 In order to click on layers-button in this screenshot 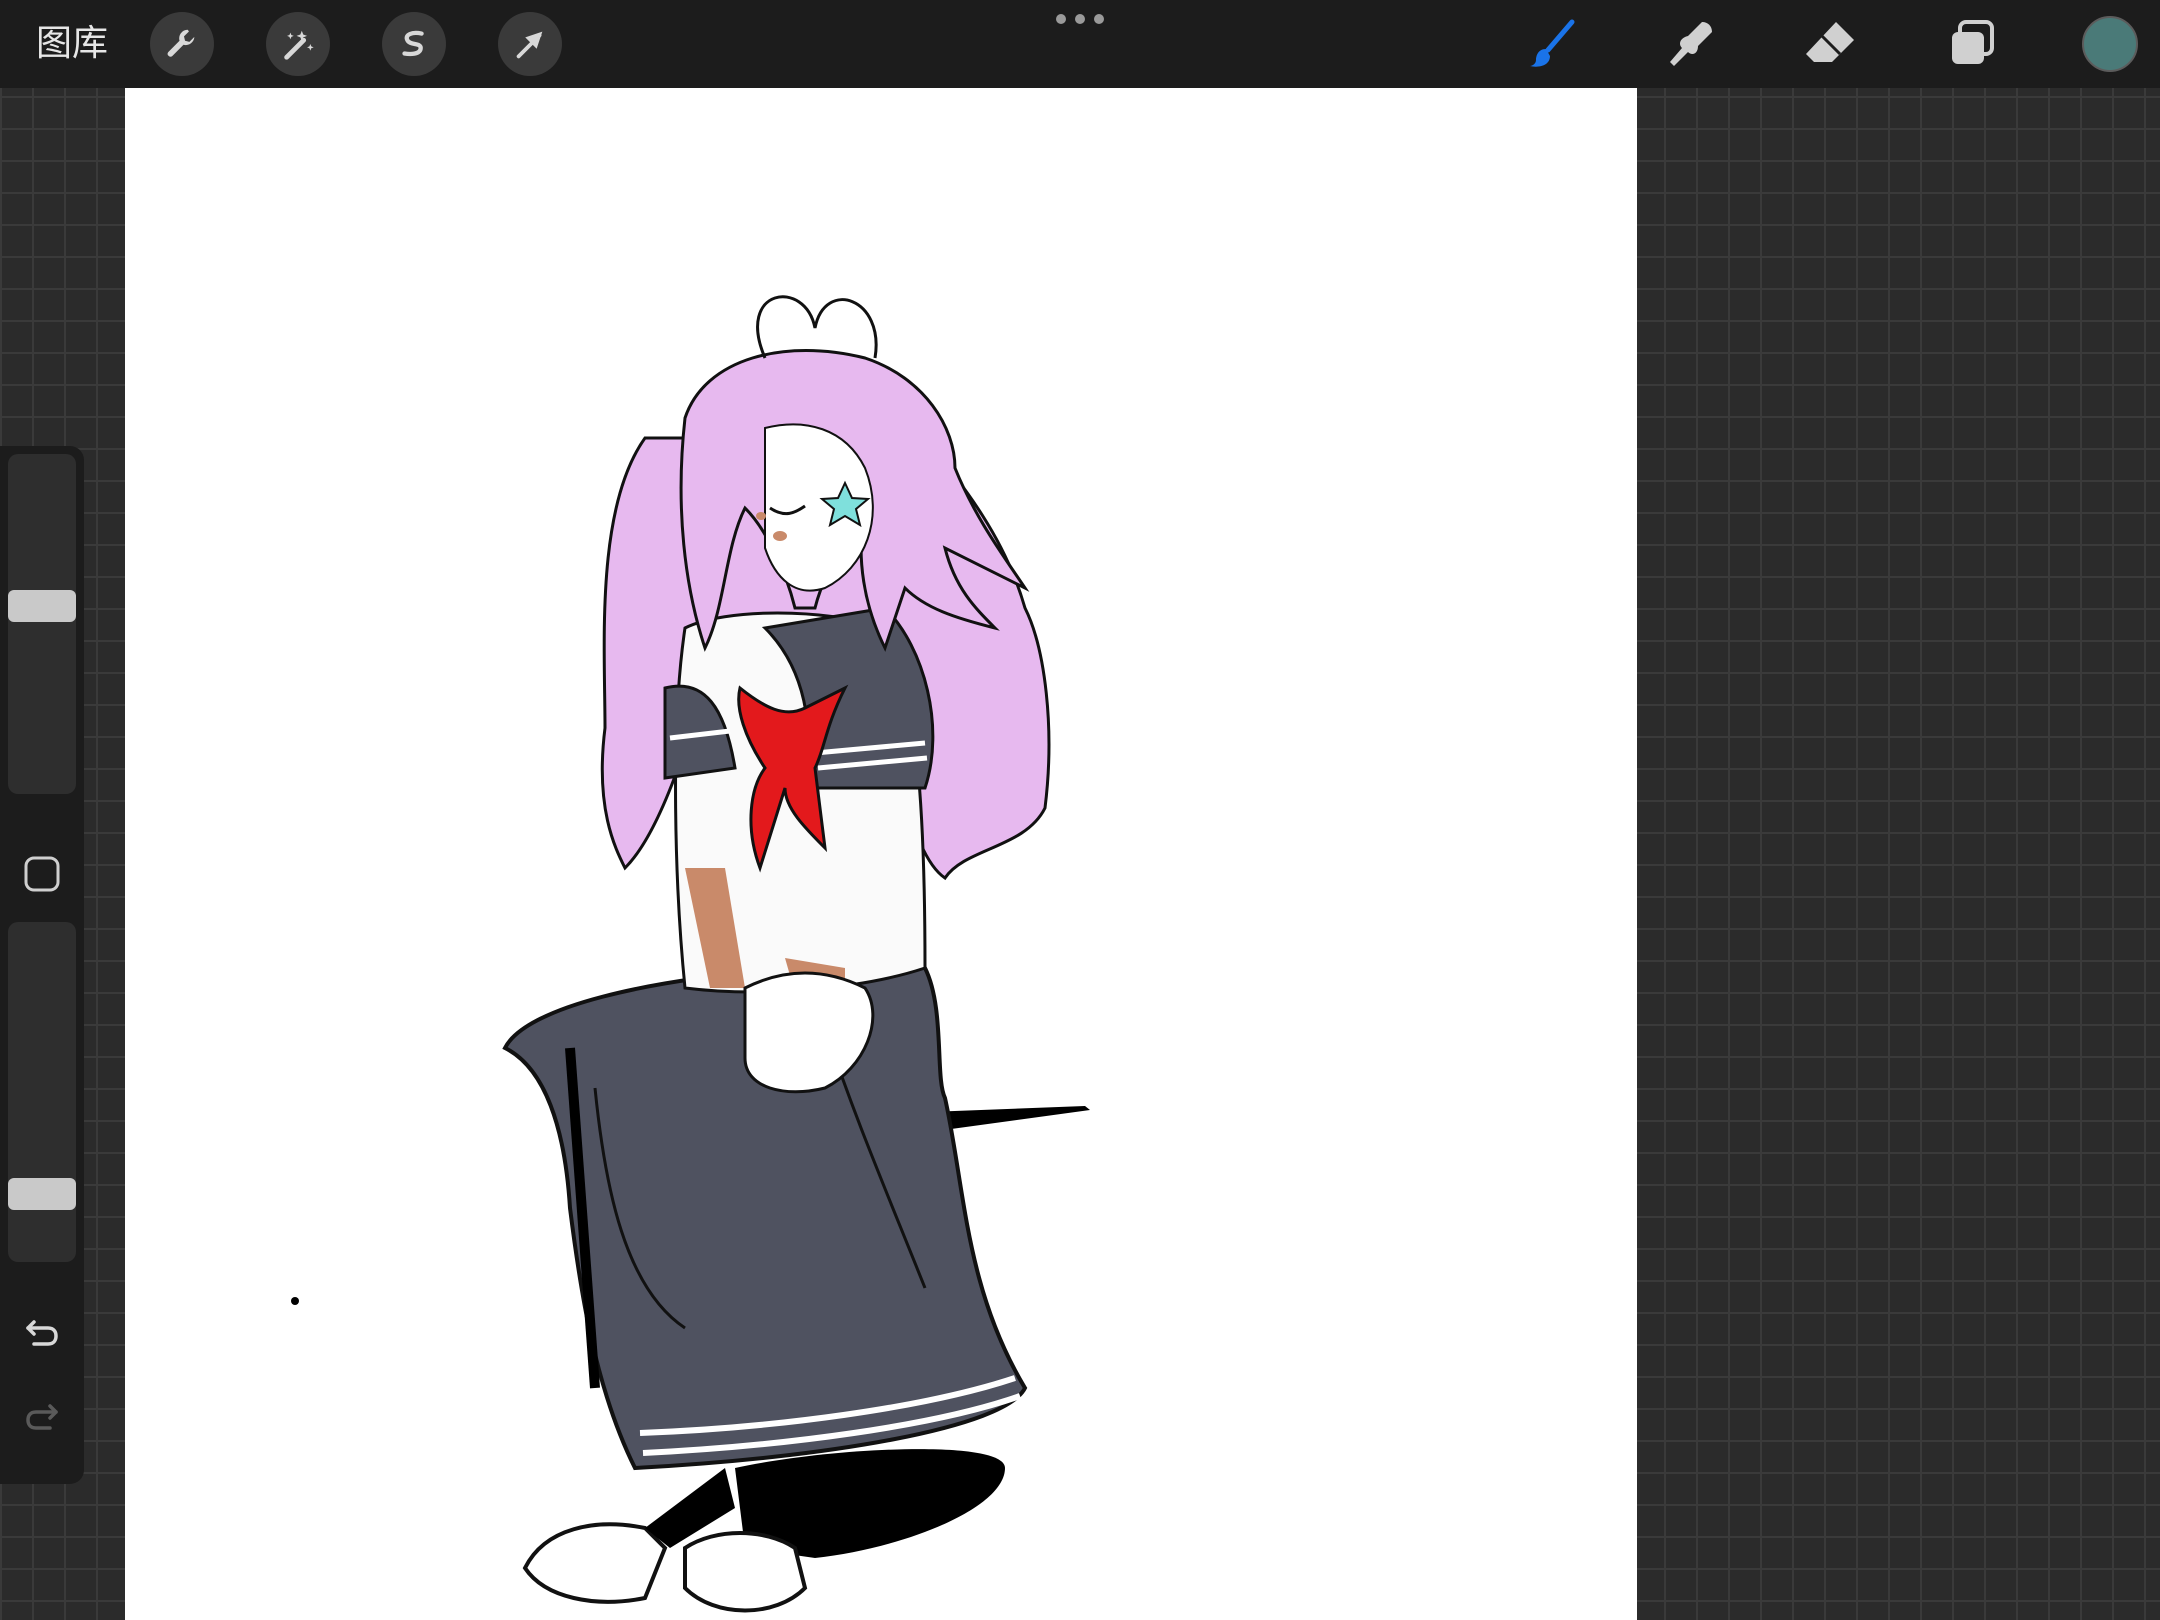, I will do `click(1972, 44)`.